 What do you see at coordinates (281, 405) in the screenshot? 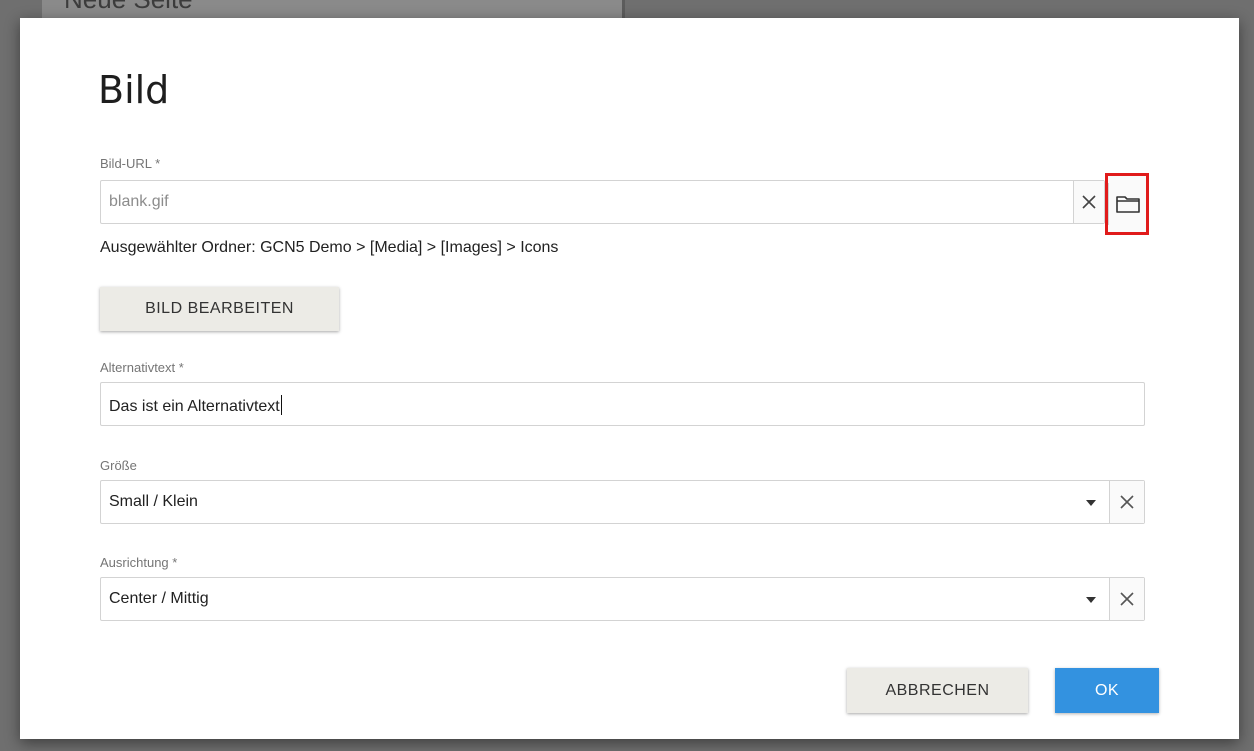
I see `text-cursor` at bounding box center [281, 405].